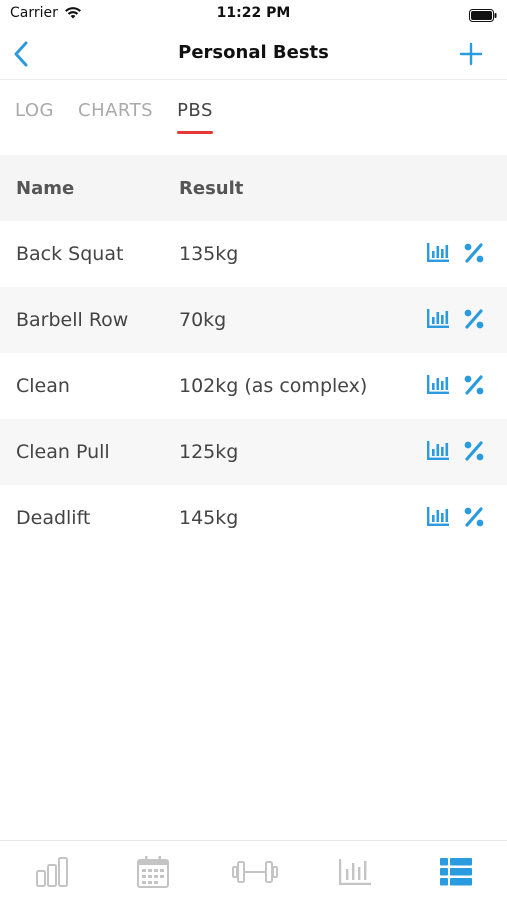 This screenshot has width=507, height=900. I want to click on exercise-name: Deadlift, so click(53, 518).